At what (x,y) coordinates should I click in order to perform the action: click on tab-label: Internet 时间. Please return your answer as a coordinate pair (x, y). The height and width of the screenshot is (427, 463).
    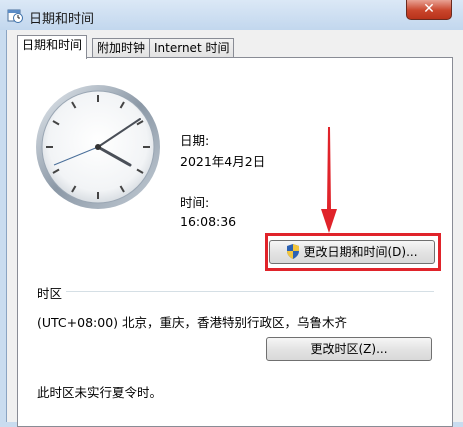
    Looking at the image, I should click on (192, 48).